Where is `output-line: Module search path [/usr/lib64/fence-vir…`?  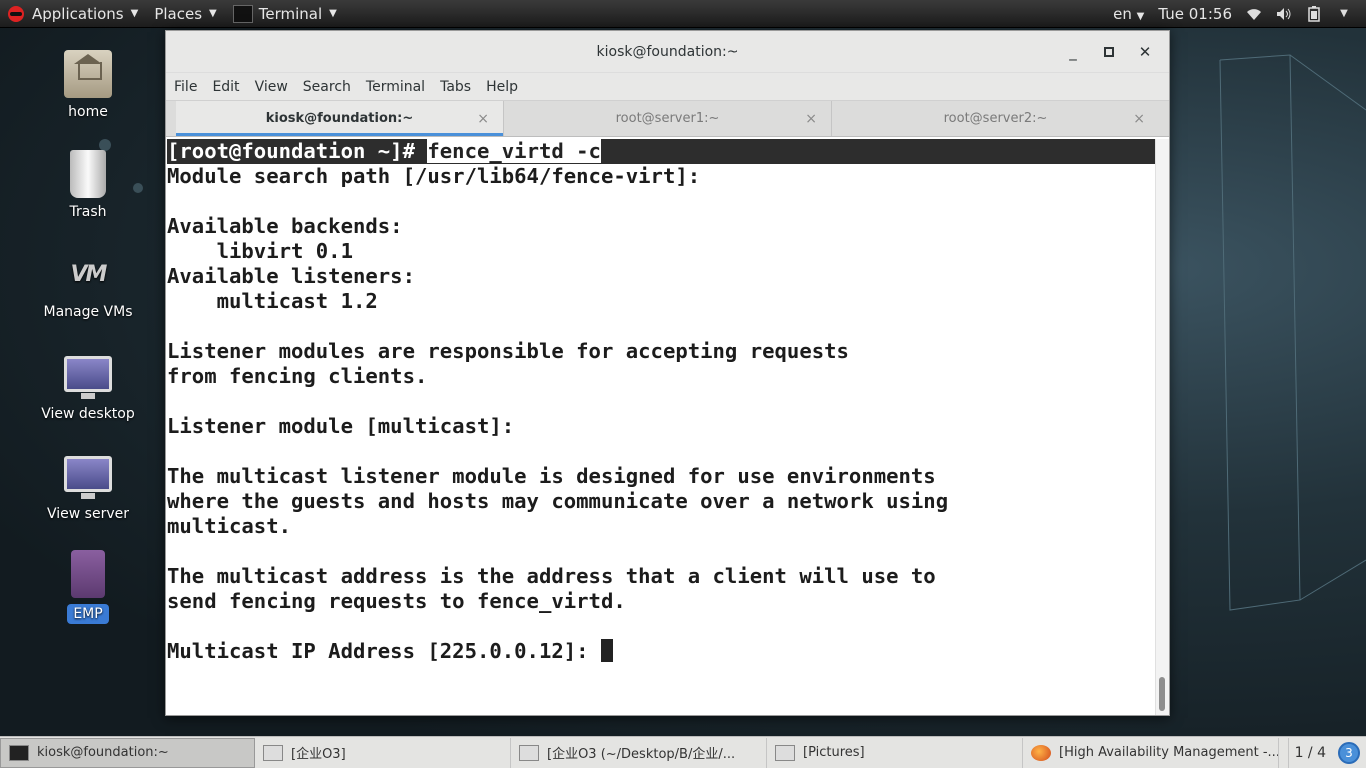 output-line: Module search path [/usr/lib64/fence-vir… is located at coordinates (434, 176).